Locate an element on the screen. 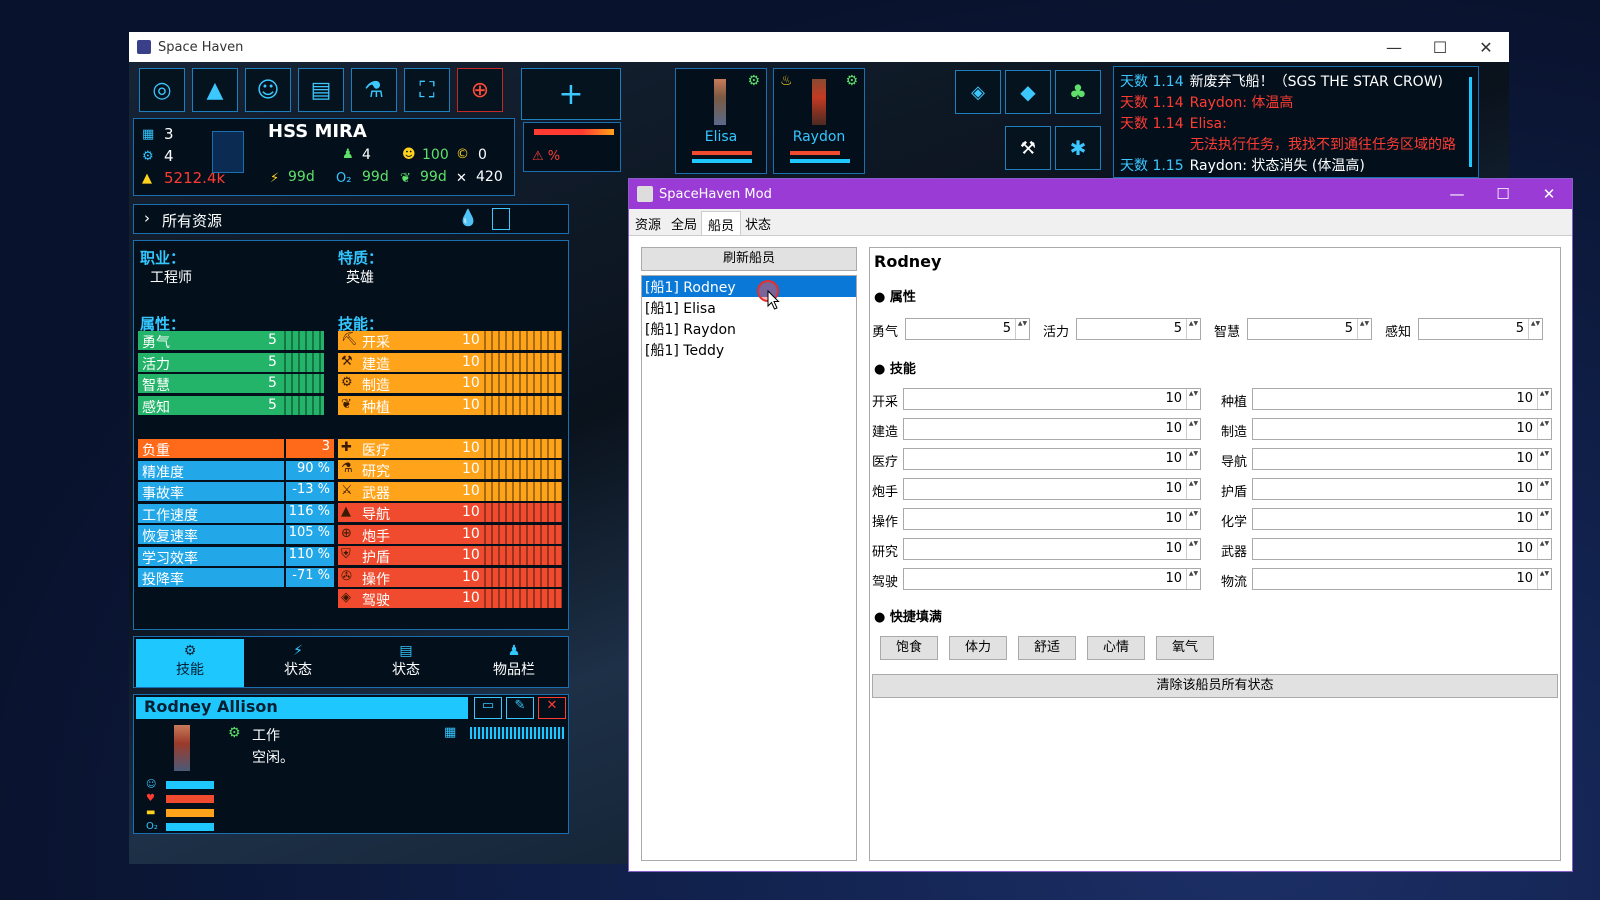  log-entry: 天数 1.14 新废弃飞船！（SGS THE STAR CROW) is located at coordinates (1281, 81).